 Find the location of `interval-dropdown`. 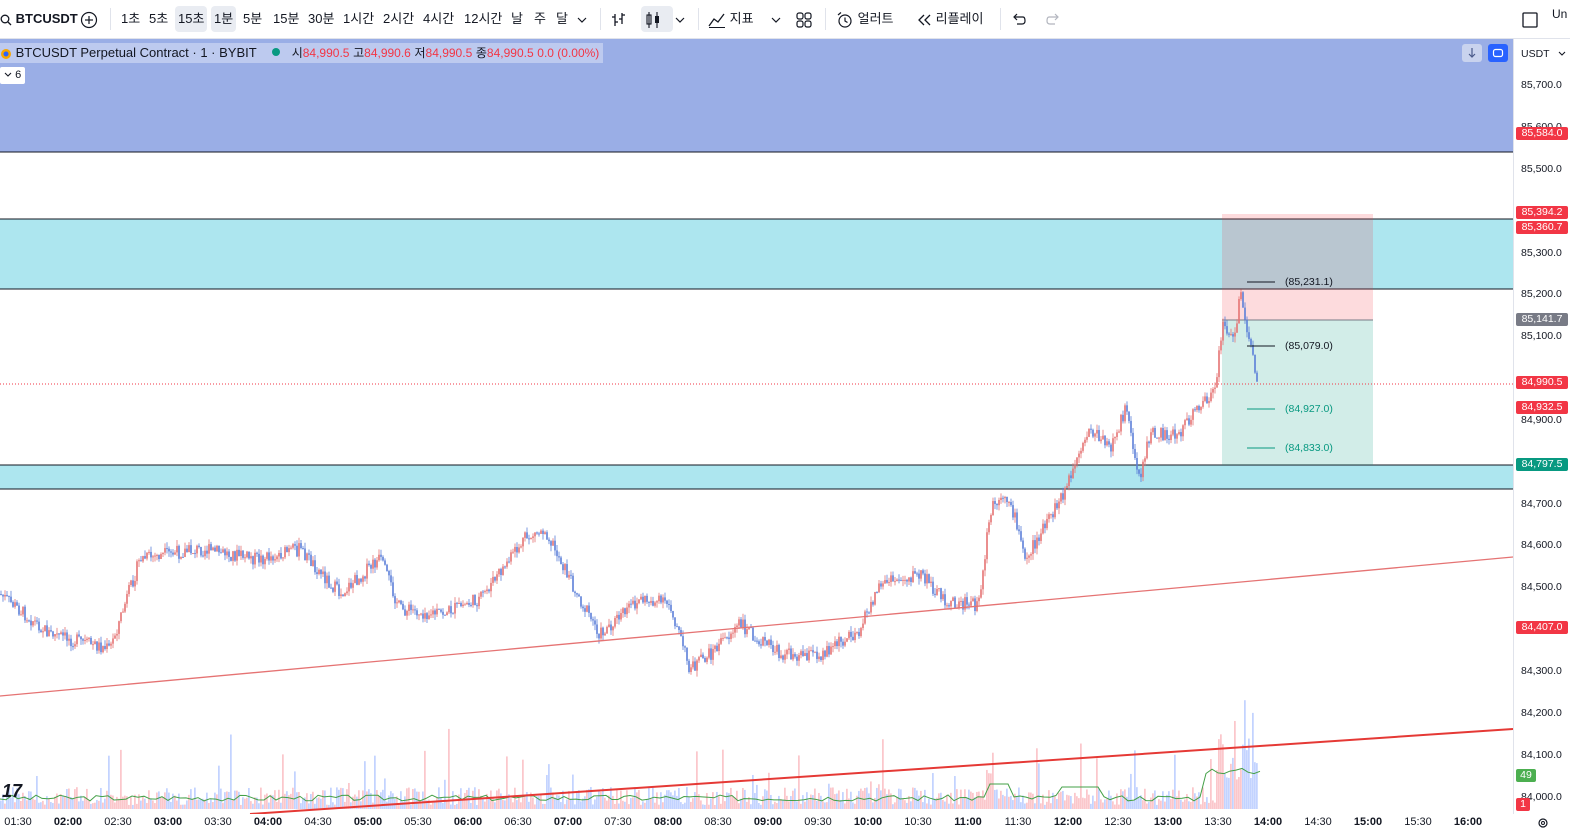

interval-dropdown is located at coordinates (582, 19).